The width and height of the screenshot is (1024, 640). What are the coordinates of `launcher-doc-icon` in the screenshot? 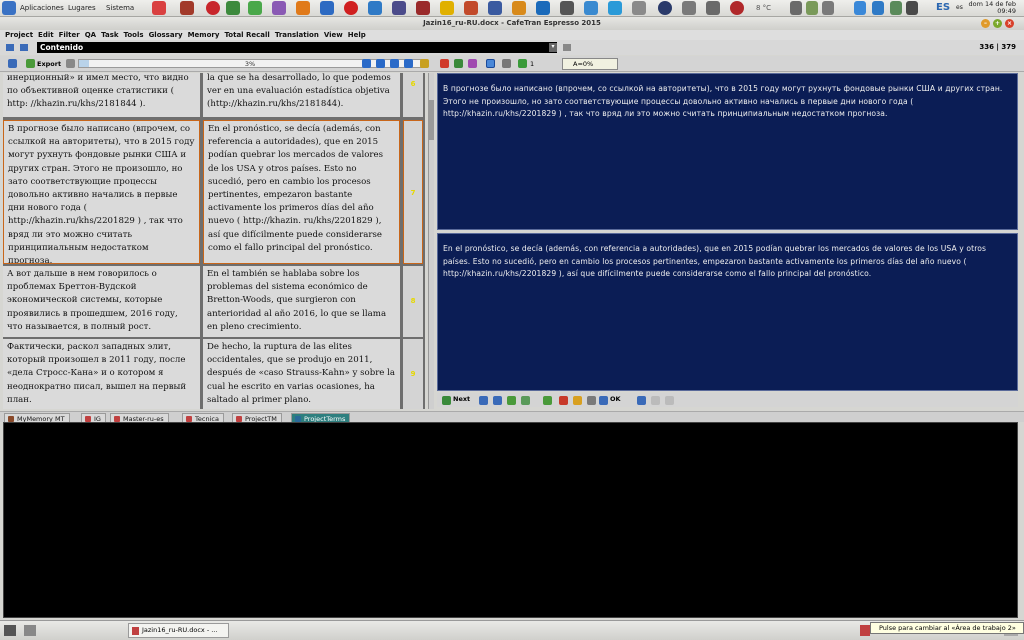 It's located at (327, 8).